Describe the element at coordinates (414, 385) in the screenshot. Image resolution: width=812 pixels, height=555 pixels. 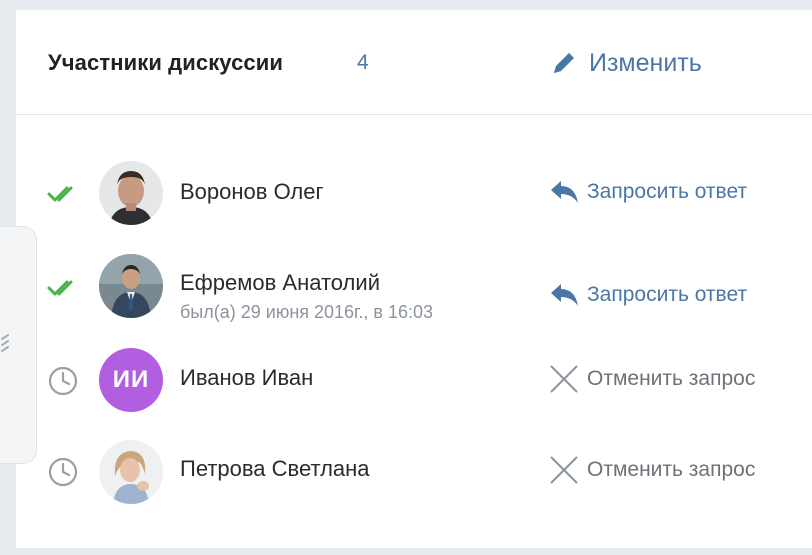
I see `participant-row: ИИ Иванов Иван Отменить запрос` at that location.